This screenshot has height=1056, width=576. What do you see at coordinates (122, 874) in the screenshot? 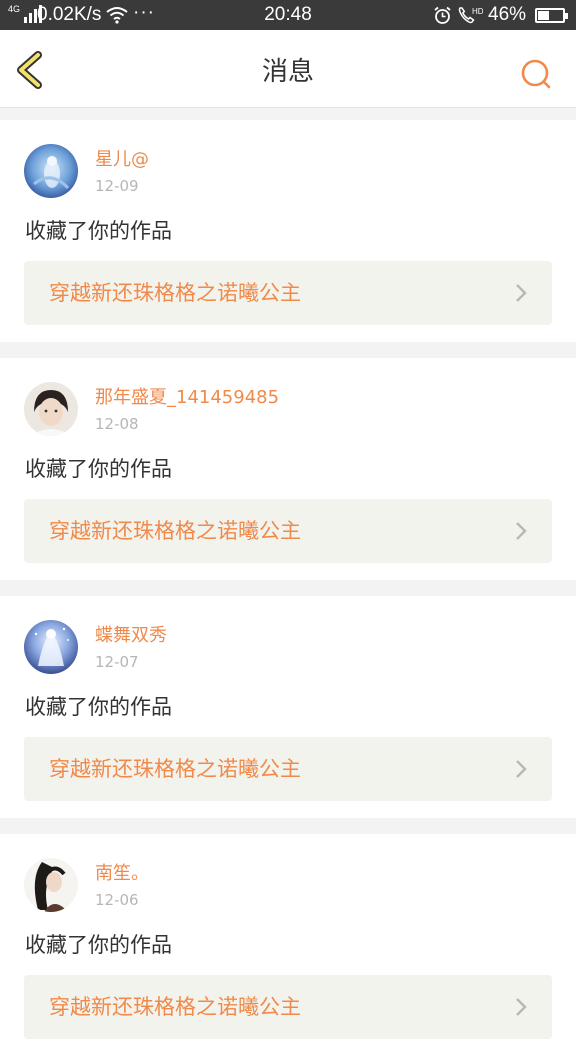
I see `user-name: 南笙。` at bounding box center [122, 874].